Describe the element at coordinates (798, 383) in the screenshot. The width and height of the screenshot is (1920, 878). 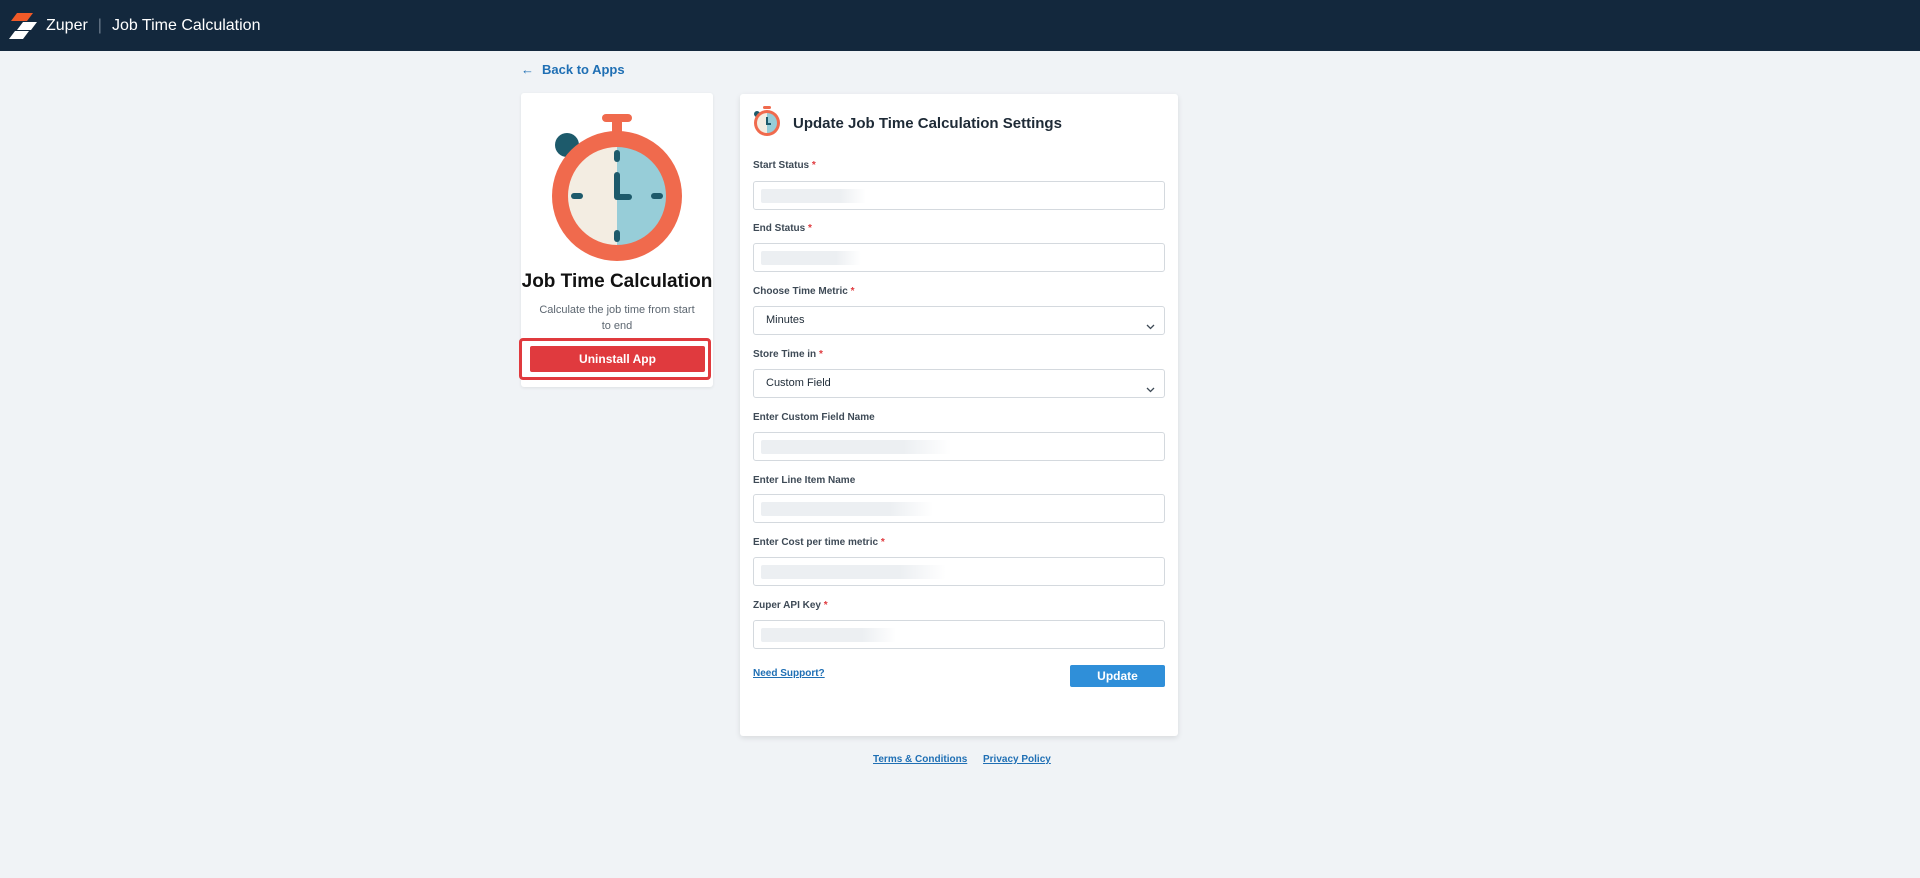
I see `store-time-value: Custom Field` at that location.